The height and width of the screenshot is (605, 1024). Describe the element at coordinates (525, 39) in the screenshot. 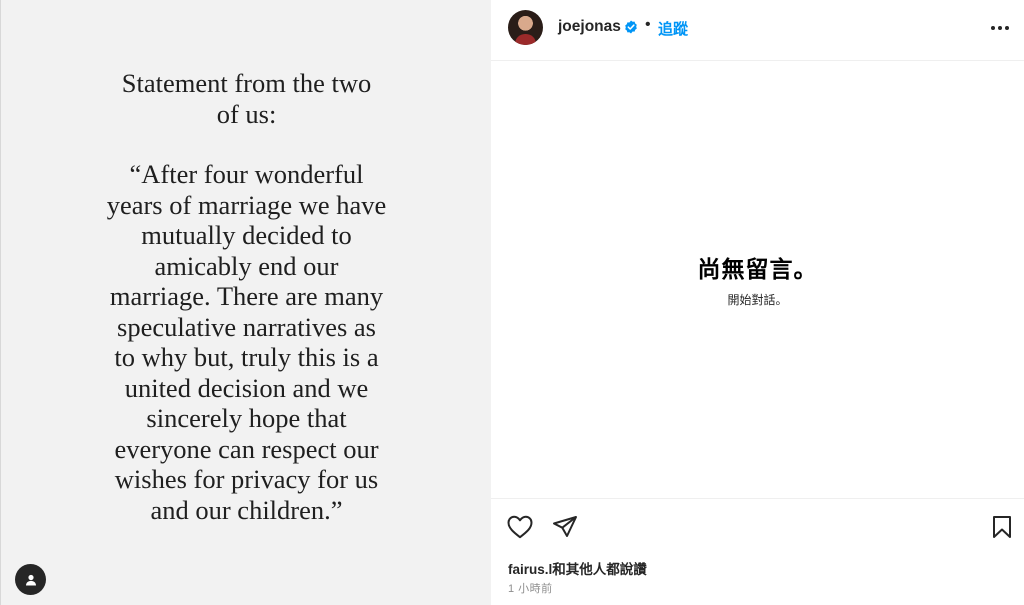

I see `avatar-shirt` at that location.